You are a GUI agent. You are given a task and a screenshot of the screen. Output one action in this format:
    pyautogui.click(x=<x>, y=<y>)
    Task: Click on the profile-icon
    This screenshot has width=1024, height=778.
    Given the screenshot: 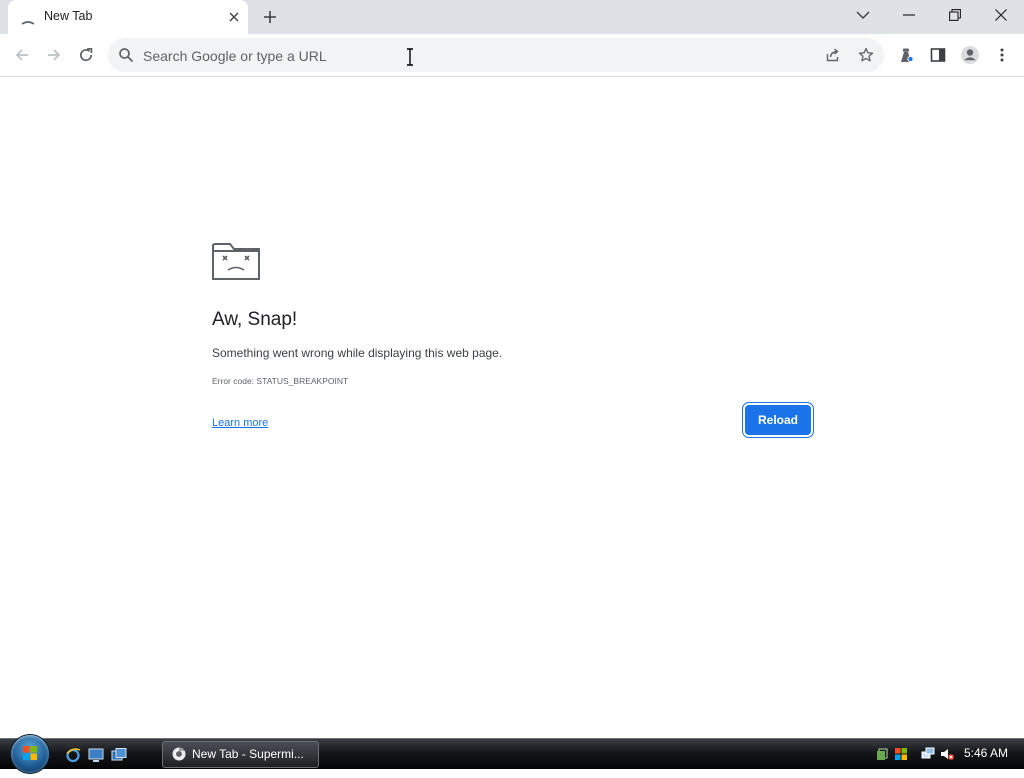 What is the action you would take?
    pyautogui.click(x=970, y=55)
    